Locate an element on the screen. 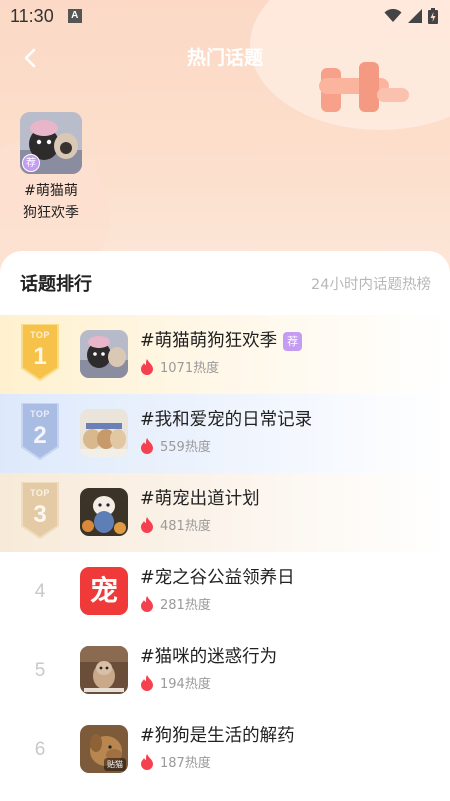 This screenshot has width=450, height=801. topic-thumbnail: 贴猫 is located at coordinates (104, 749).